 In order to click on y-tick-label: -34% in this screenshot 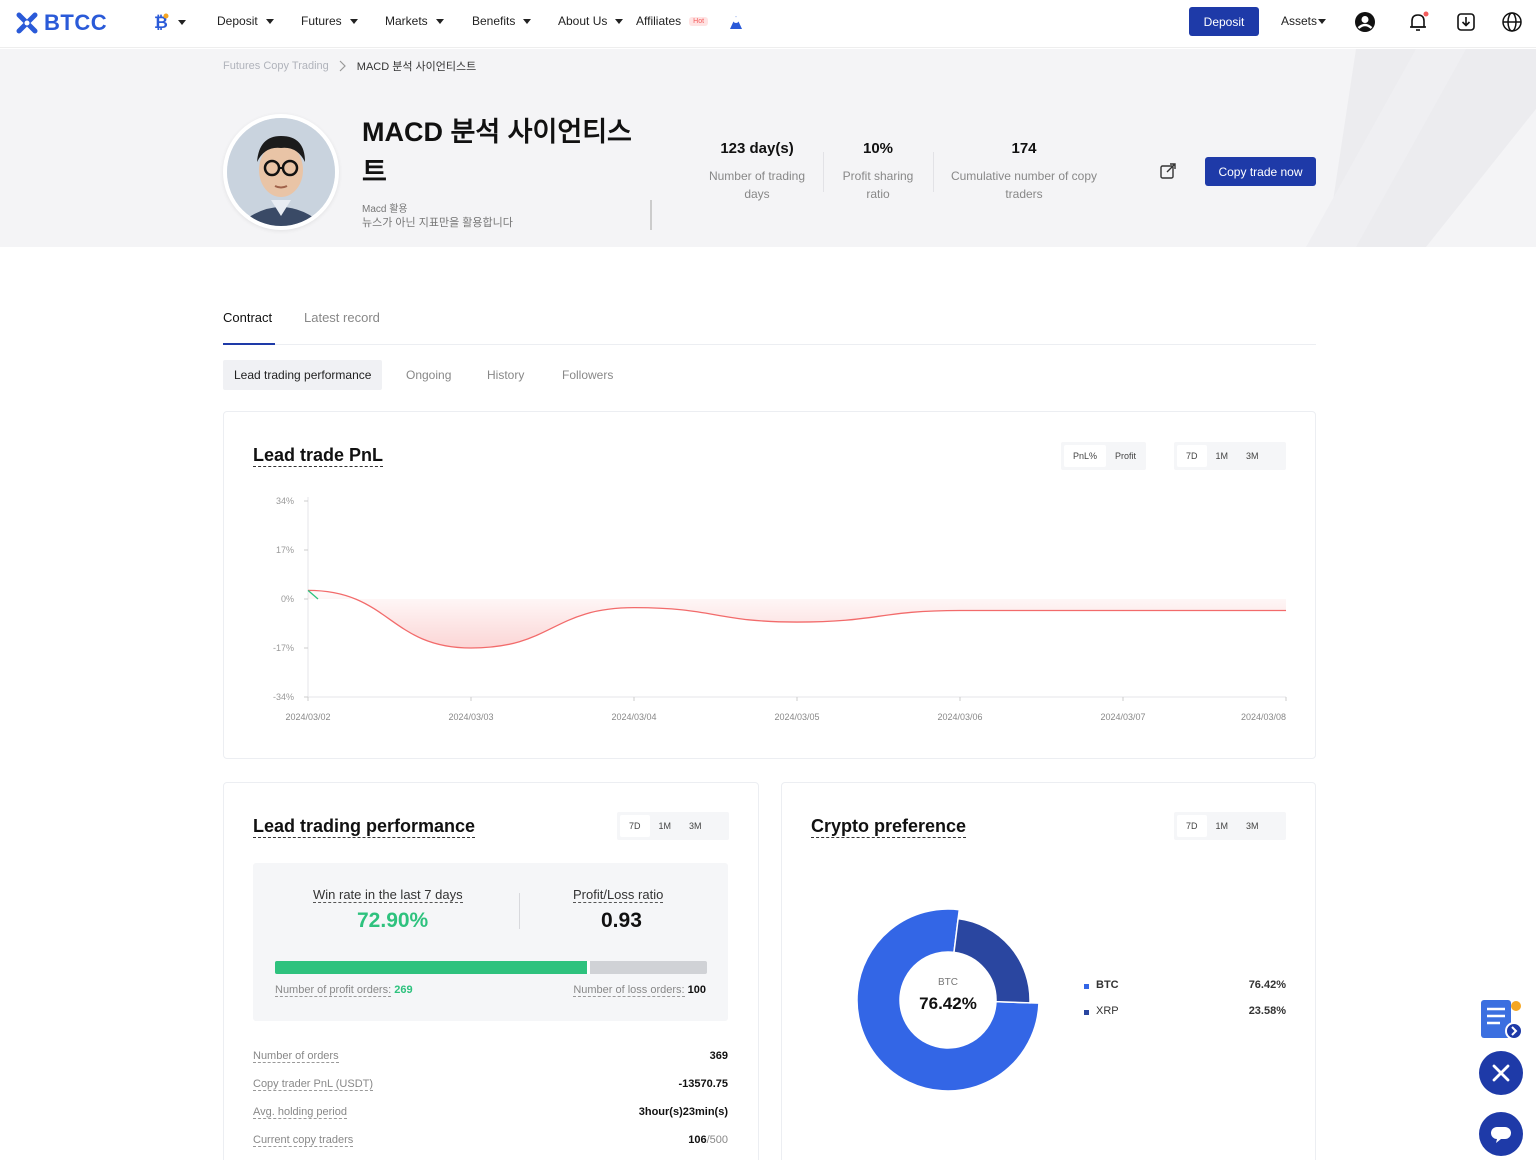, I will do `click(283, 697)`.